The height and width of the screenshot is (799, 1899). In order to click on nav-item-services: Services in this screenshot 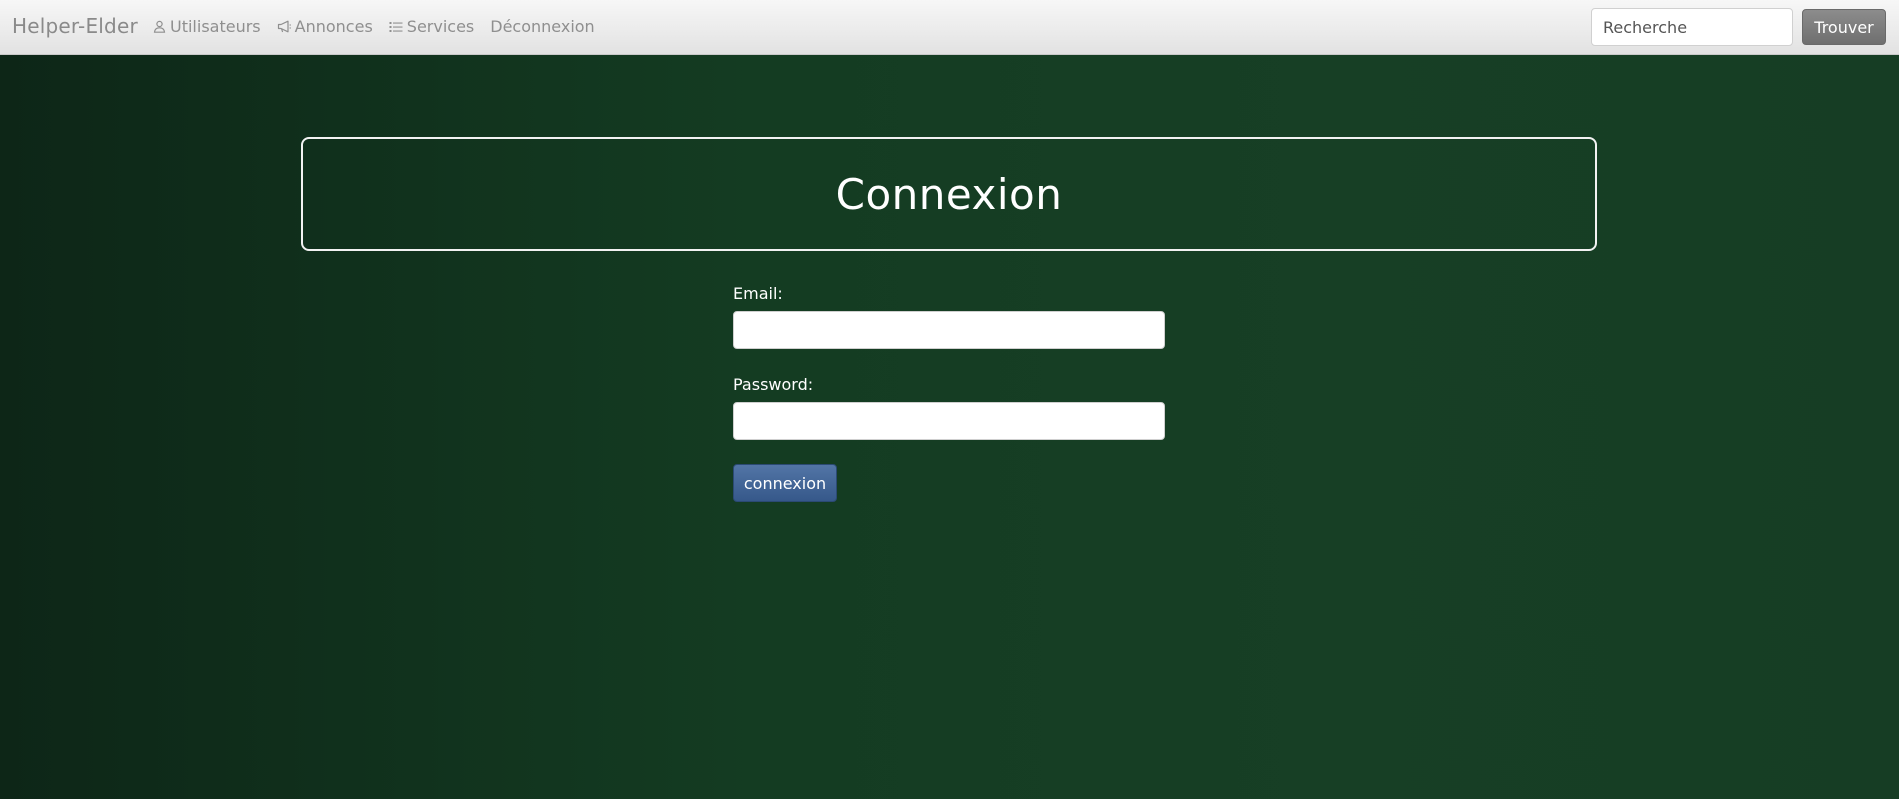, I will do `click(431, 26)`.